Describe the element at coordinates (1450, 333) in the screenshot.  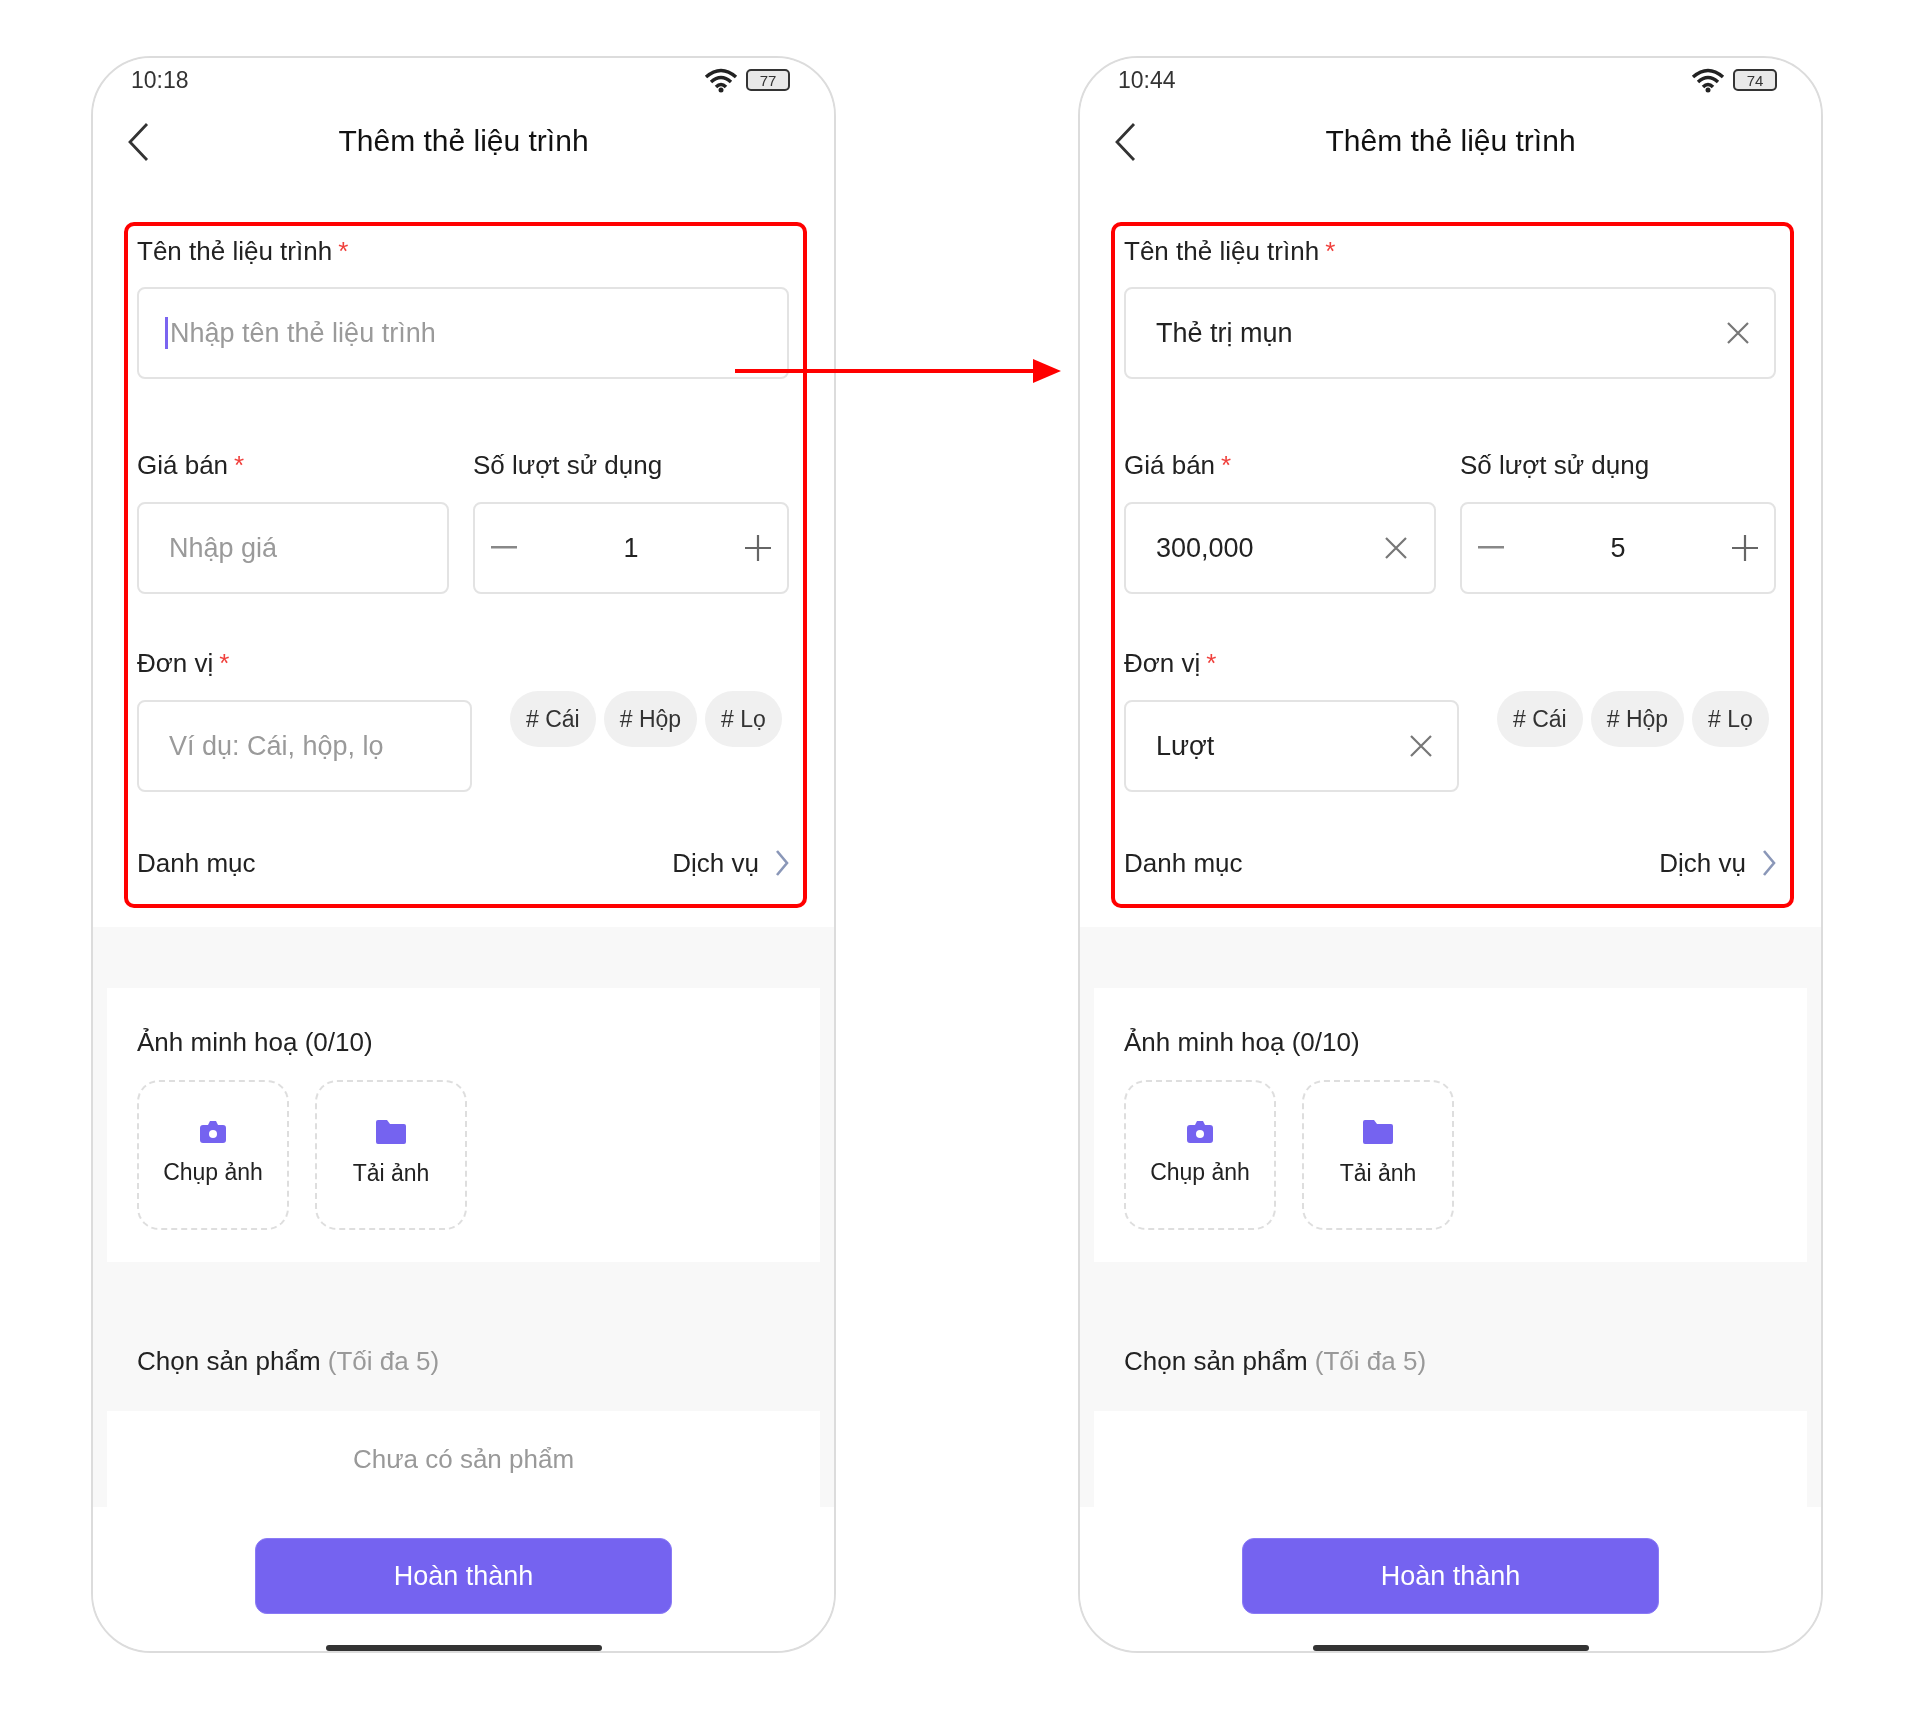
I see `name-input-field: Thẻ trị mụn` at that location.